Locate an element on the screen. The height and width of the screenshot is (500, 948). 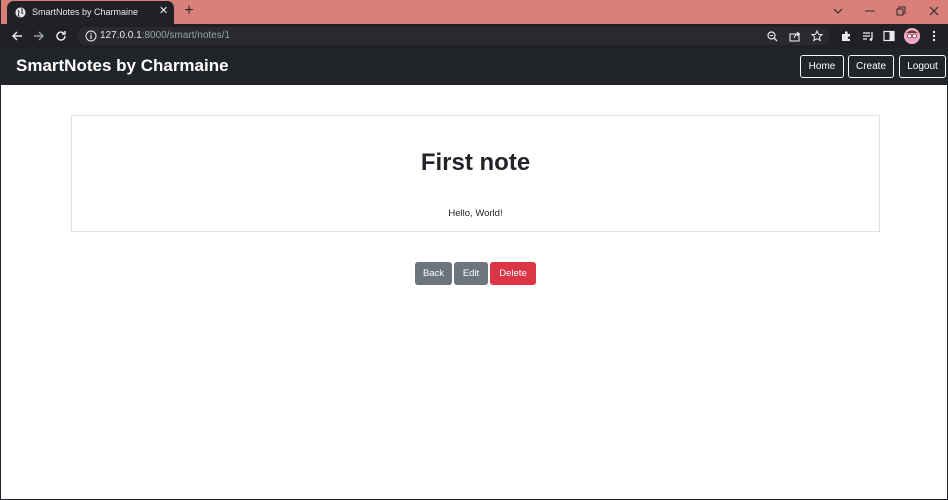
avatar-icon is located at coordinates (912, 36).